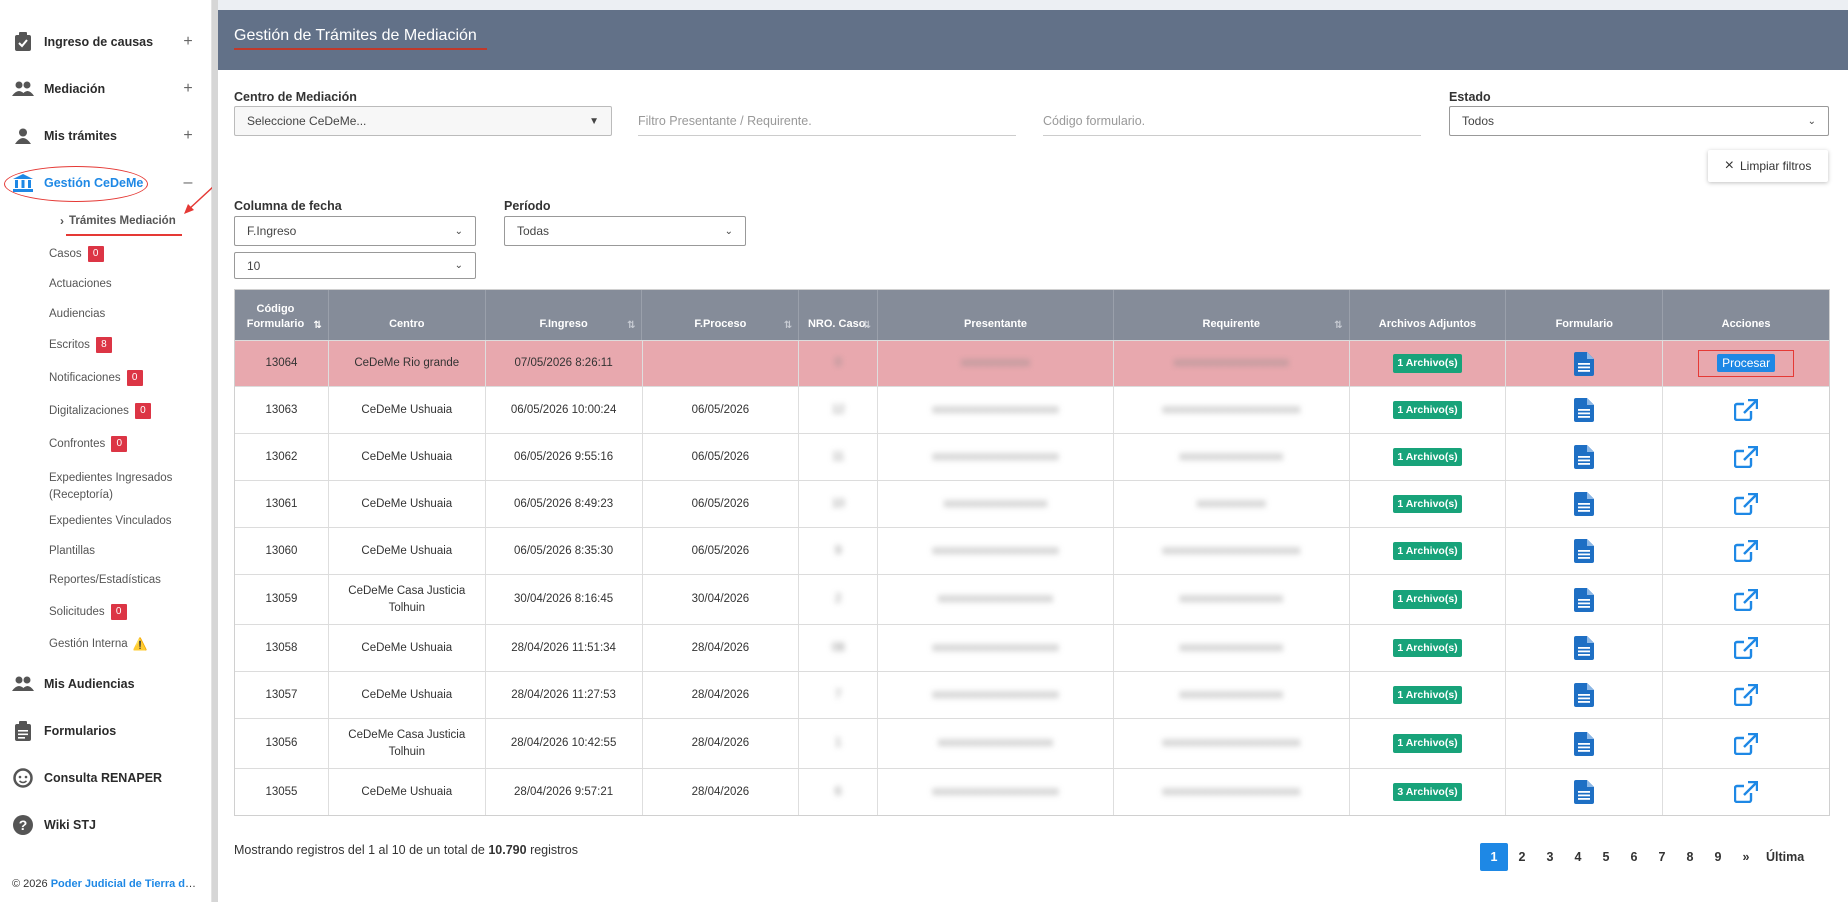 The image size is (1848, 902). What do you see at coordinates (88, 612) in the screenshot?
I see `sidebar-subitem: Solicitudes 0` at bounding box center [88, 612].